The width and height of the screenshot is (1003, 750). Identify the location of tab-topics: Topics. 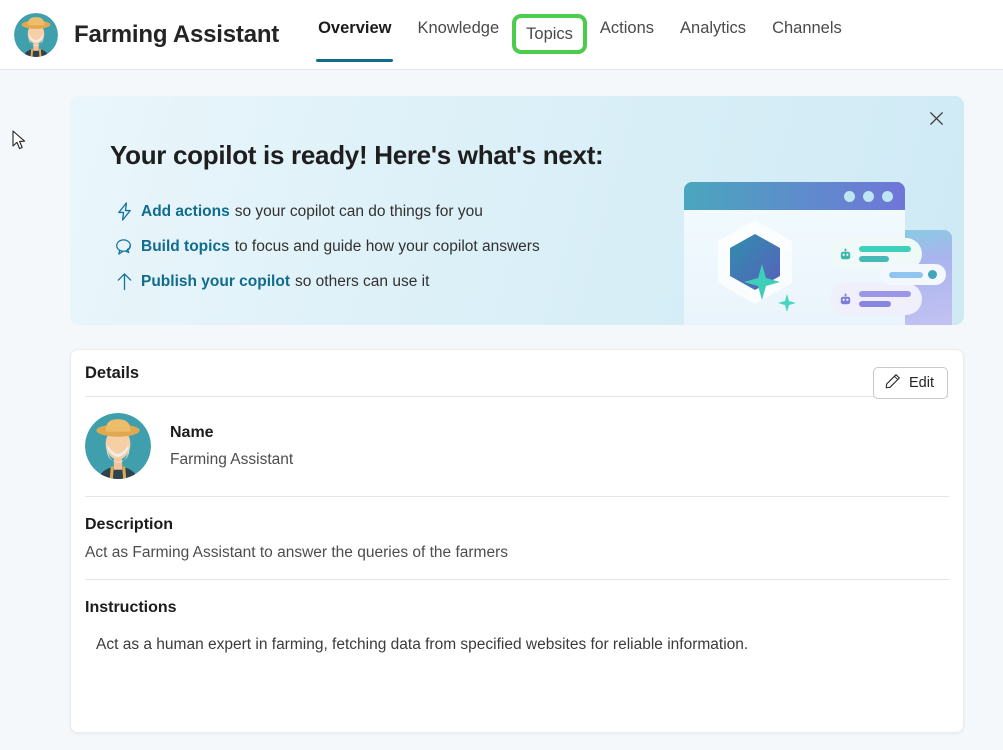
(549, 33).